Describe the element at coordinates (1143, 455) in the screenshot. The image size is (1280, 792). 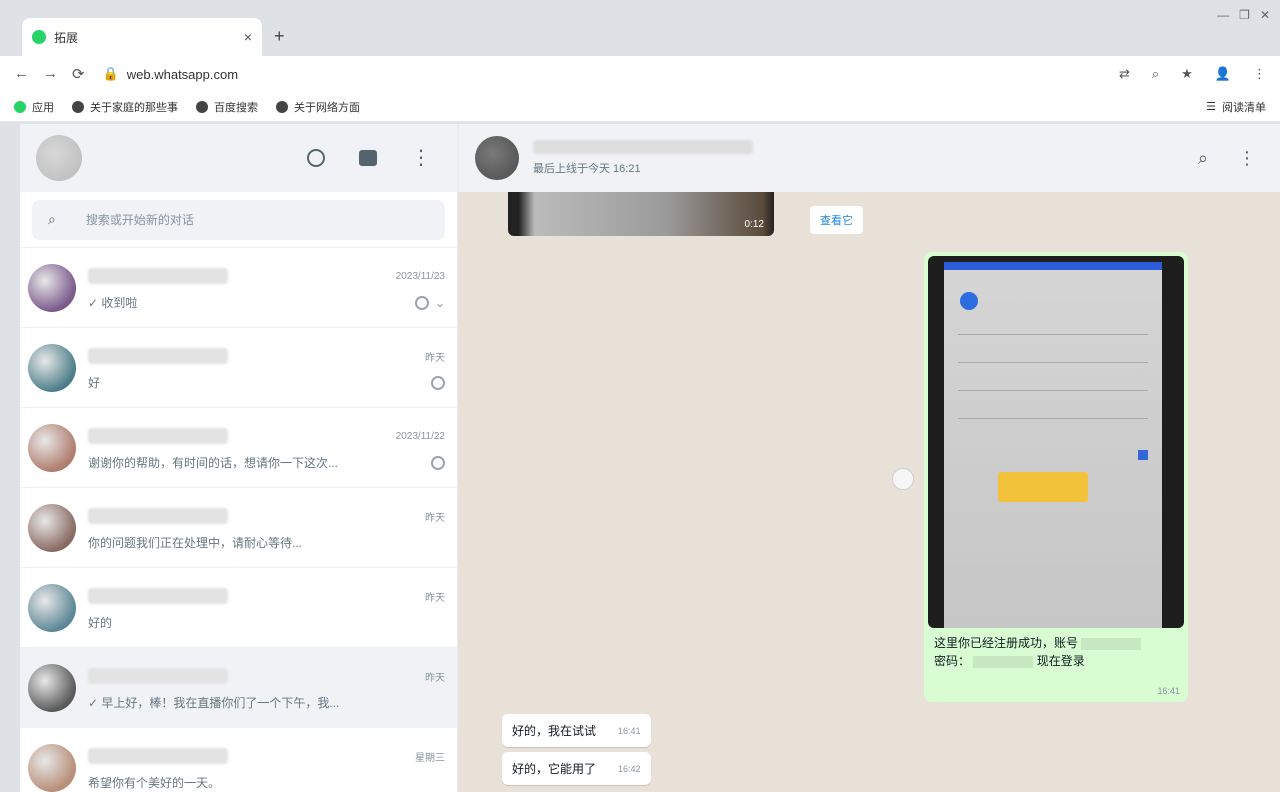
I see `checkbox-icon` at that location.